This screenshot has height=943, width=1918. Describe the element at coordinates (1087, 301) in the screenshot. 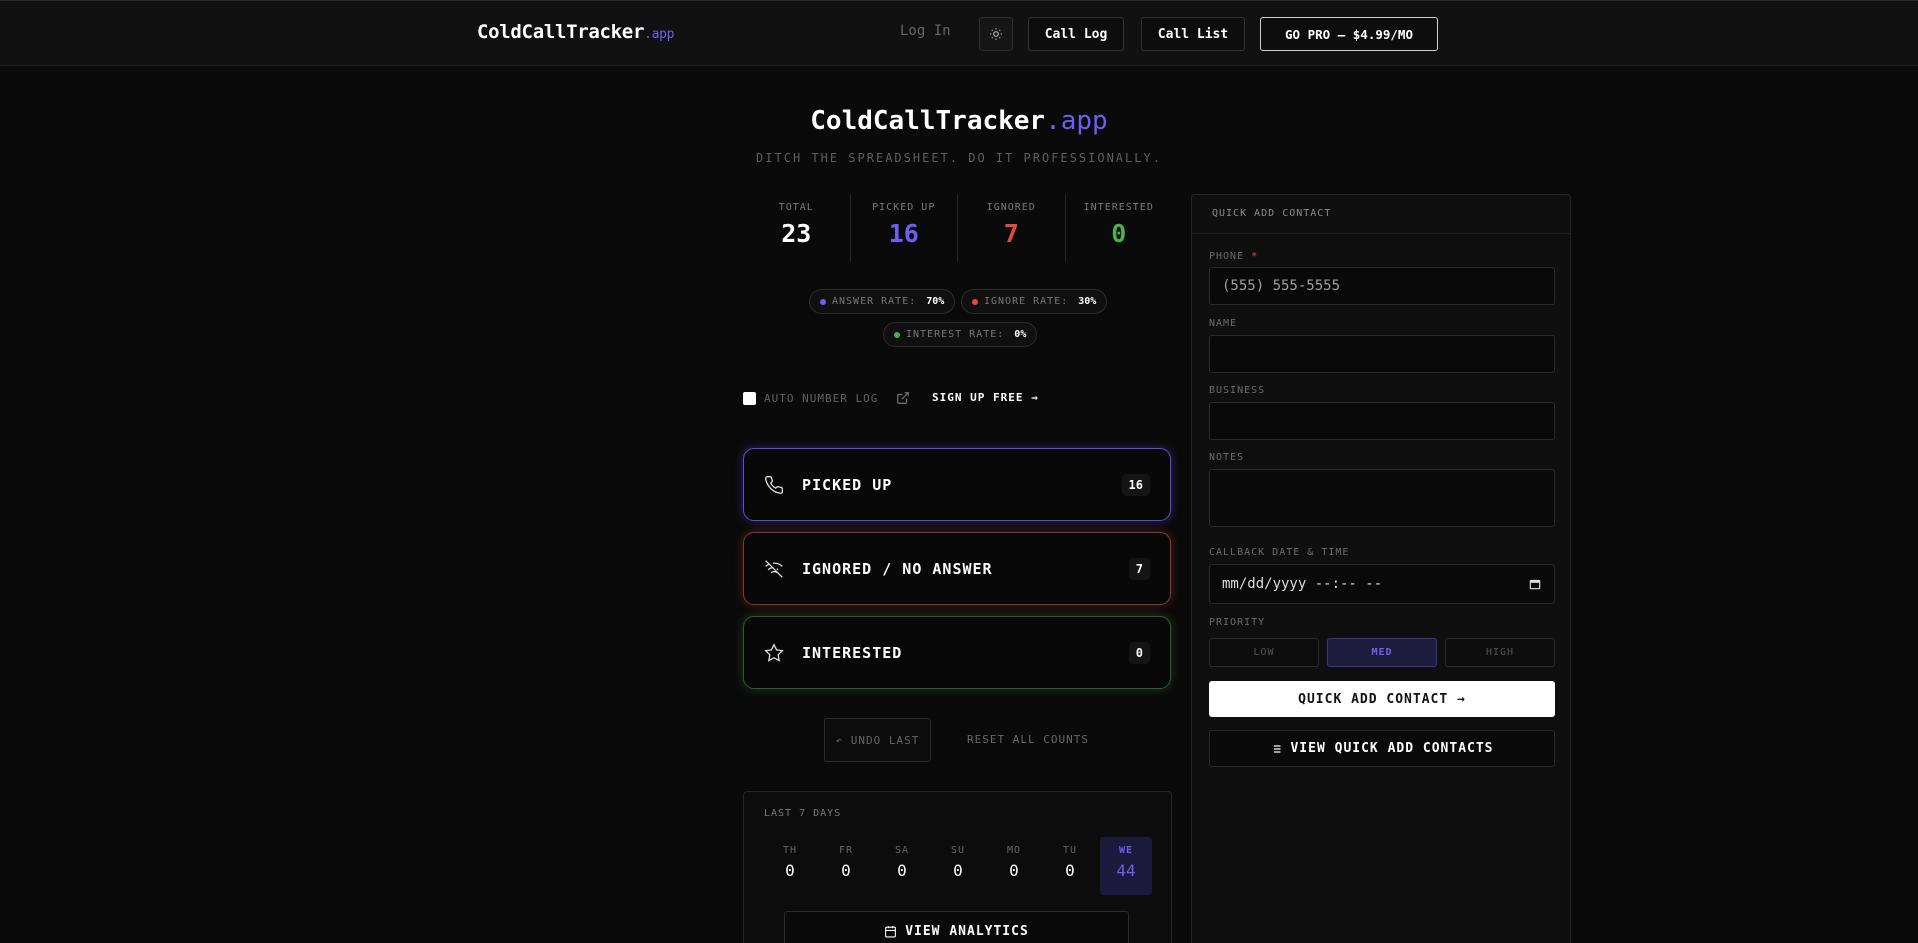

I see `rate-value: 30%` at that location.